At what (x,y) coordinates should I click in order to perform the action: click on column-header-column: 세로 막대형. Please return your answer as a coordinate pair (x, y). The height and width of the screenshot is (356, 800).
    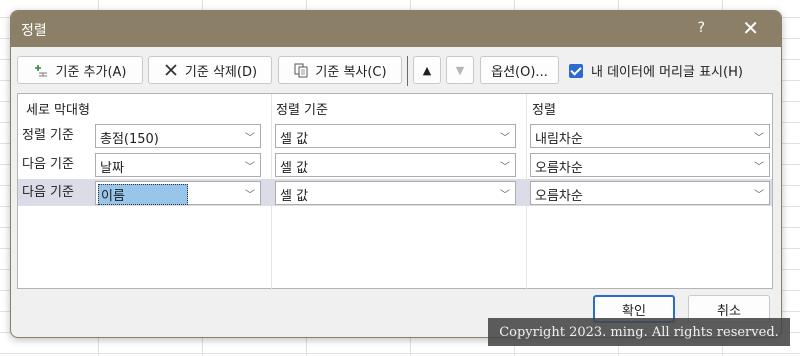
    Looking at the image, I should click on (58, 110).